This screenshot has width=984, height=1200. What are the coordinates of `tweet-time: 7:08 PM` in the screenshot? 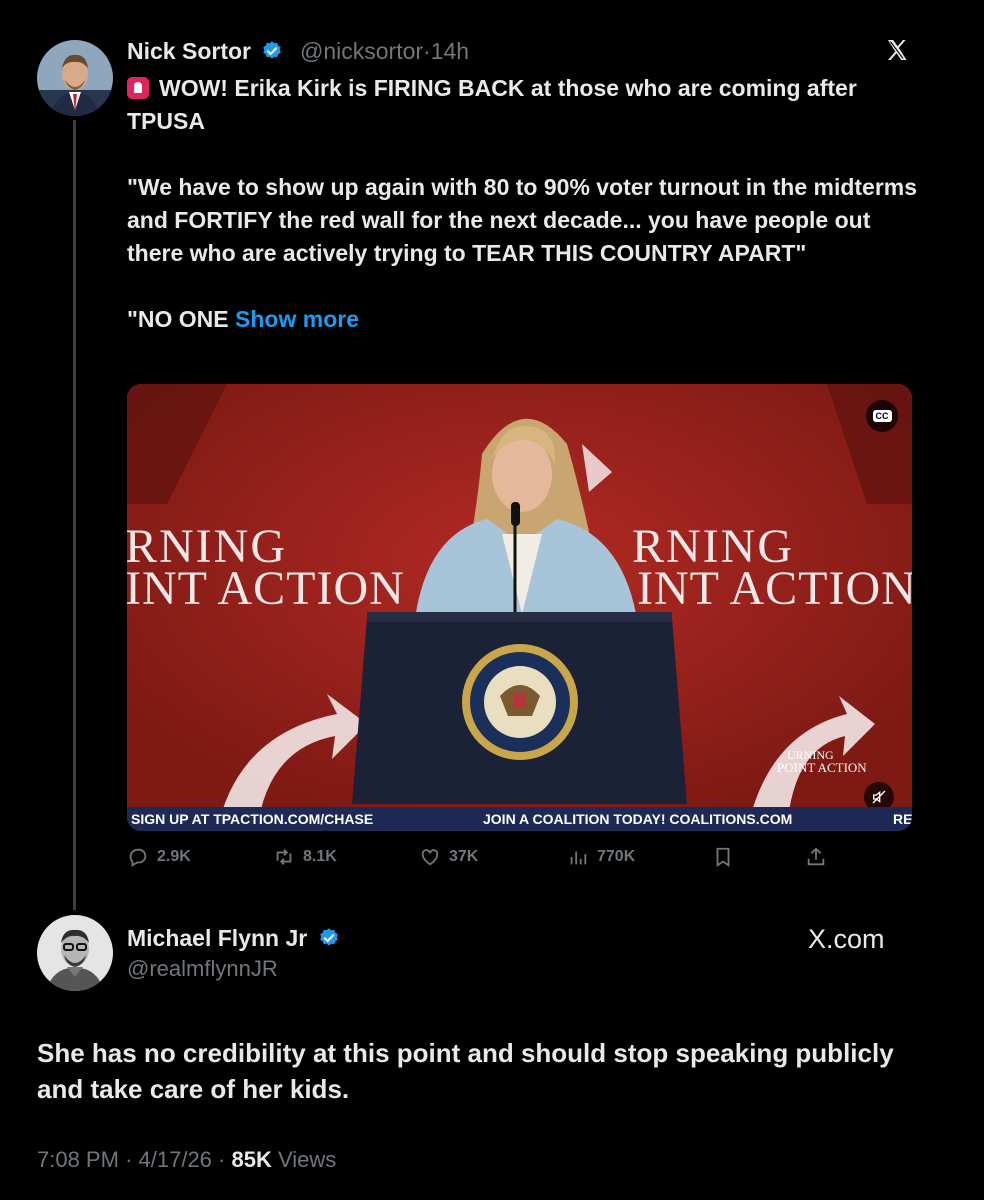 It's located at (78, 1159).